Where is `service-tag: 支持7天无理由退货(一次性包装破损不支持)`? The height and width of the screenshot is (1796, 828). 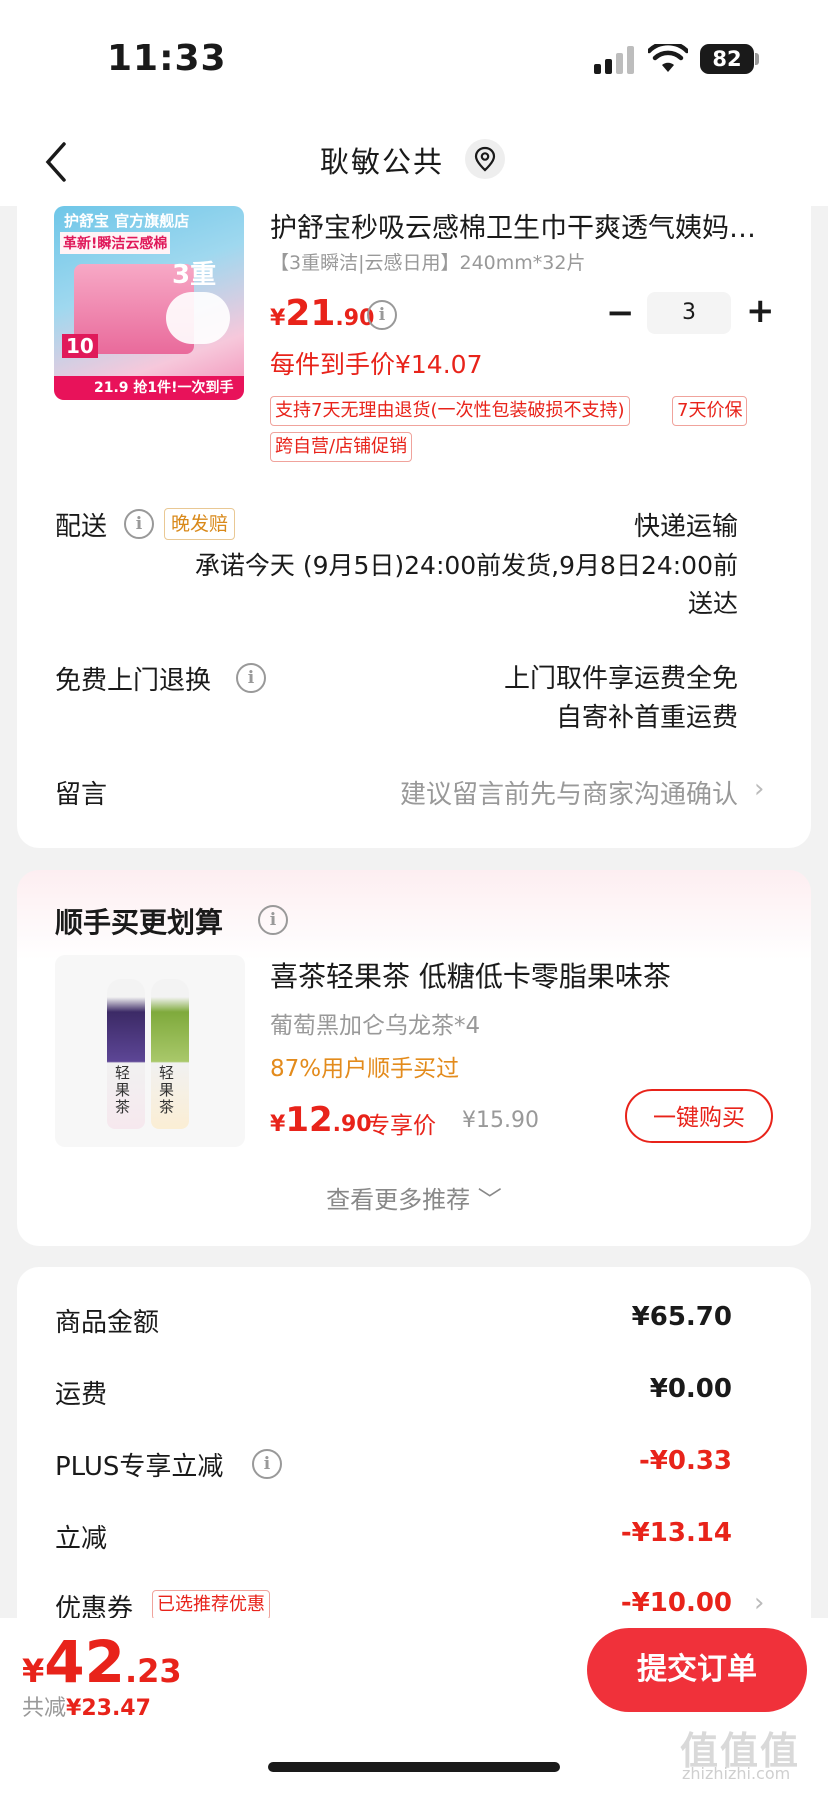
service-tag: 支持7天无理由退货(一次性包装破损不支持) is located at coordinates (450, 411).